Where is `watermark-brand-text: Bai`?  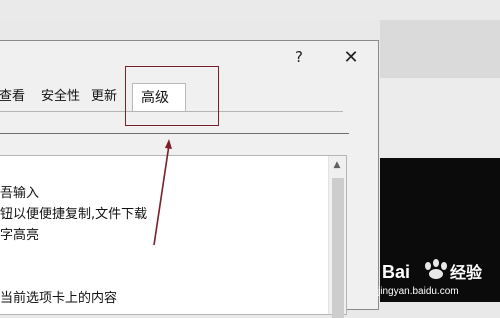
watermark-brand-text: Bai is located at coordinates (396, 272).